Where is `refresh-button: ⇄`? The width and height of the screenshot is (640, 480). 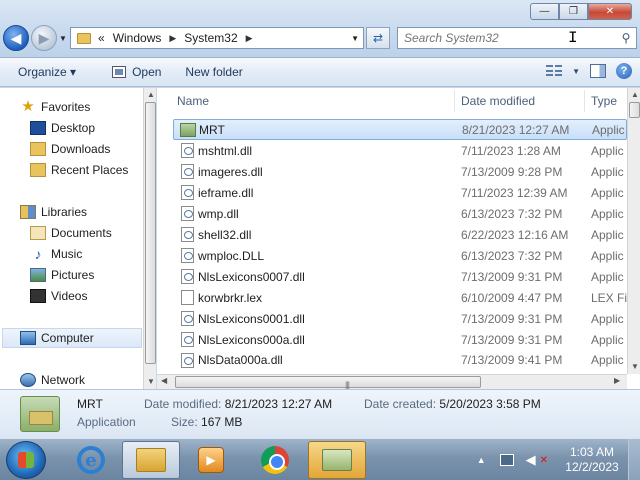 refresh-button: ⇄ is located at coordinates (378, 38).